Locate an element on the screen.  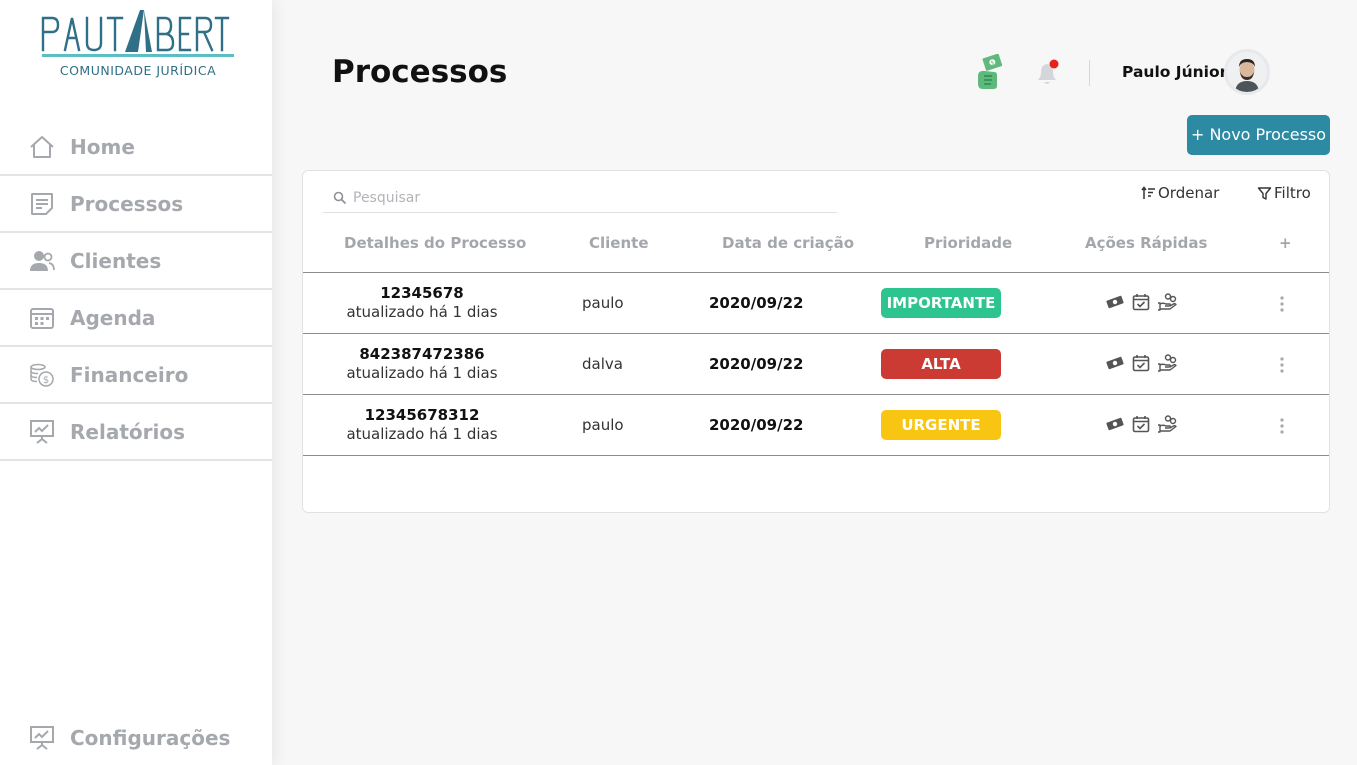
sidebar-item-home: Home is located at coordinates (136, 147).